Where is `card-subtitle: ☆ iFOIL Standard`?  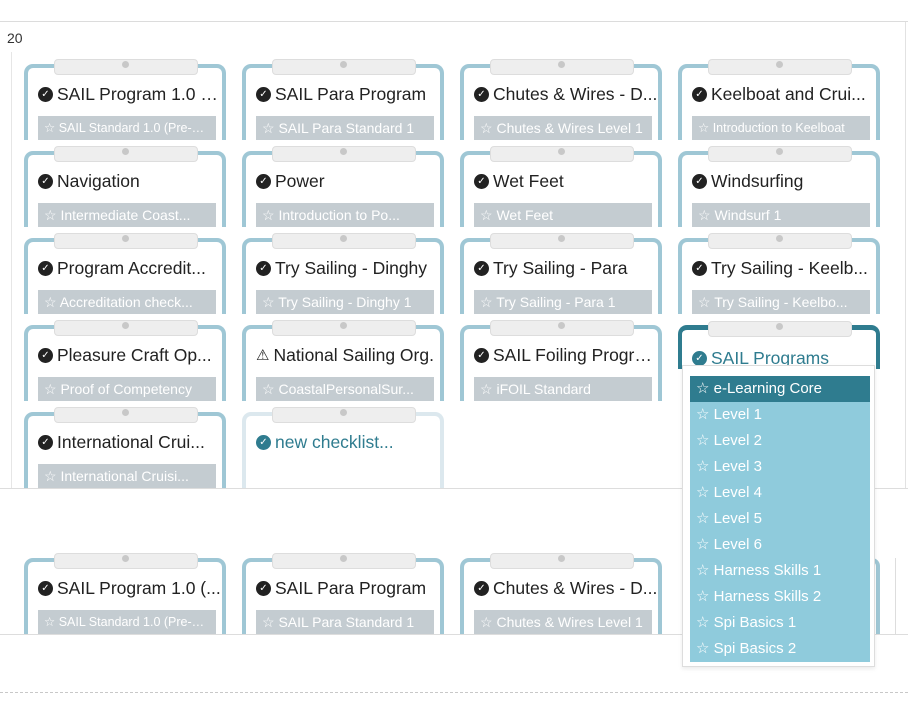
card-subtitle: ☆ iFOIL Standard is located at coordinates (563, 389).